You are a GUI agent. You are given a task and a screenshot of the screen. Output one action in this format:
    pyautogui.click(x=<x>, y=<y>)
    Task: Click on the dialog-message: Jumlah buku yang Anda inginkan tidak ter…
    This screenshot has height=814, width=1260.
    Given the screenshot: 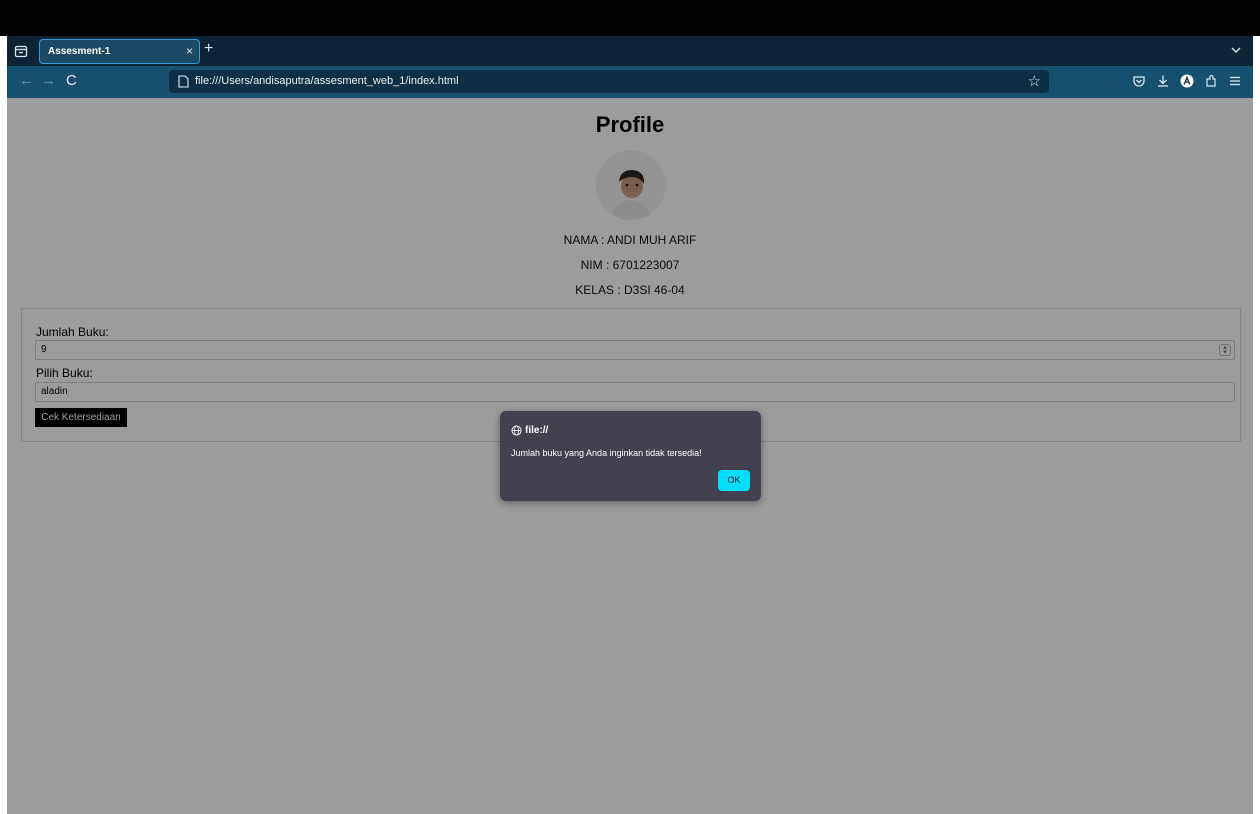 What is the action you would take?
    pyautogui.click(x=606, y=453)
    